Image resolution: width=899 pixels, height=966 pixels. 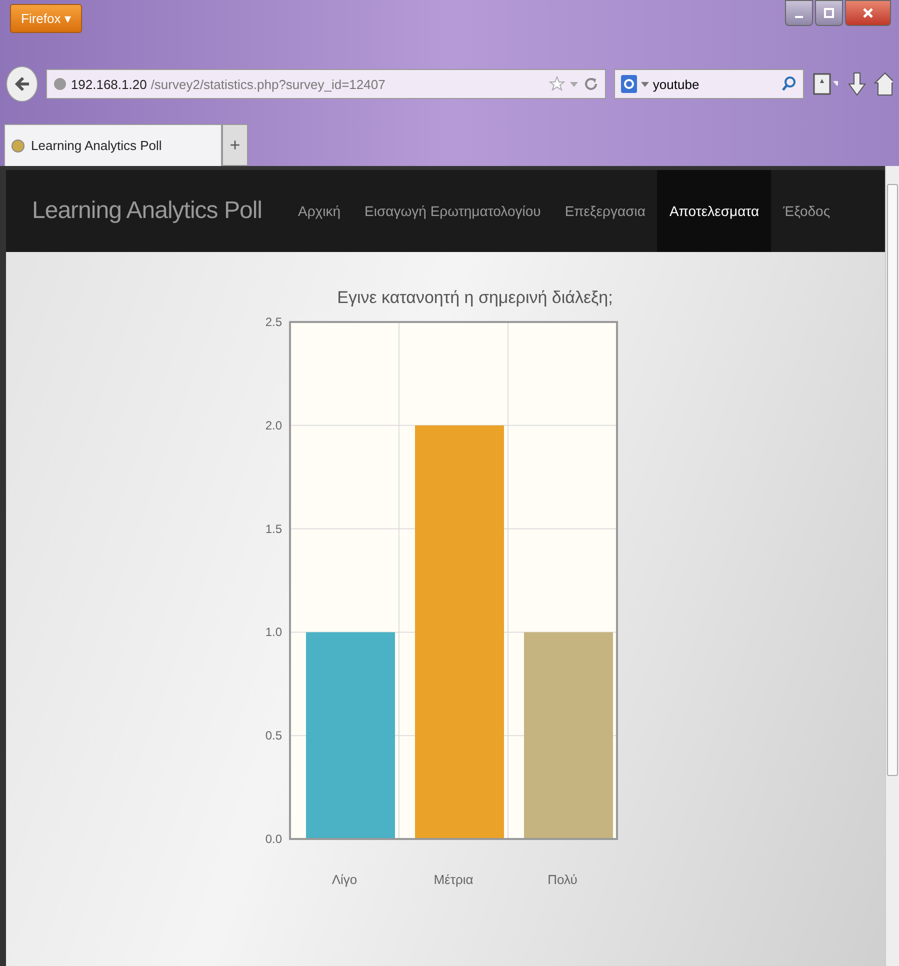 What do you see at coordinates (628, 84) in the screenshot?
I see `search-engine-icon` at bounding box center [628, 84].